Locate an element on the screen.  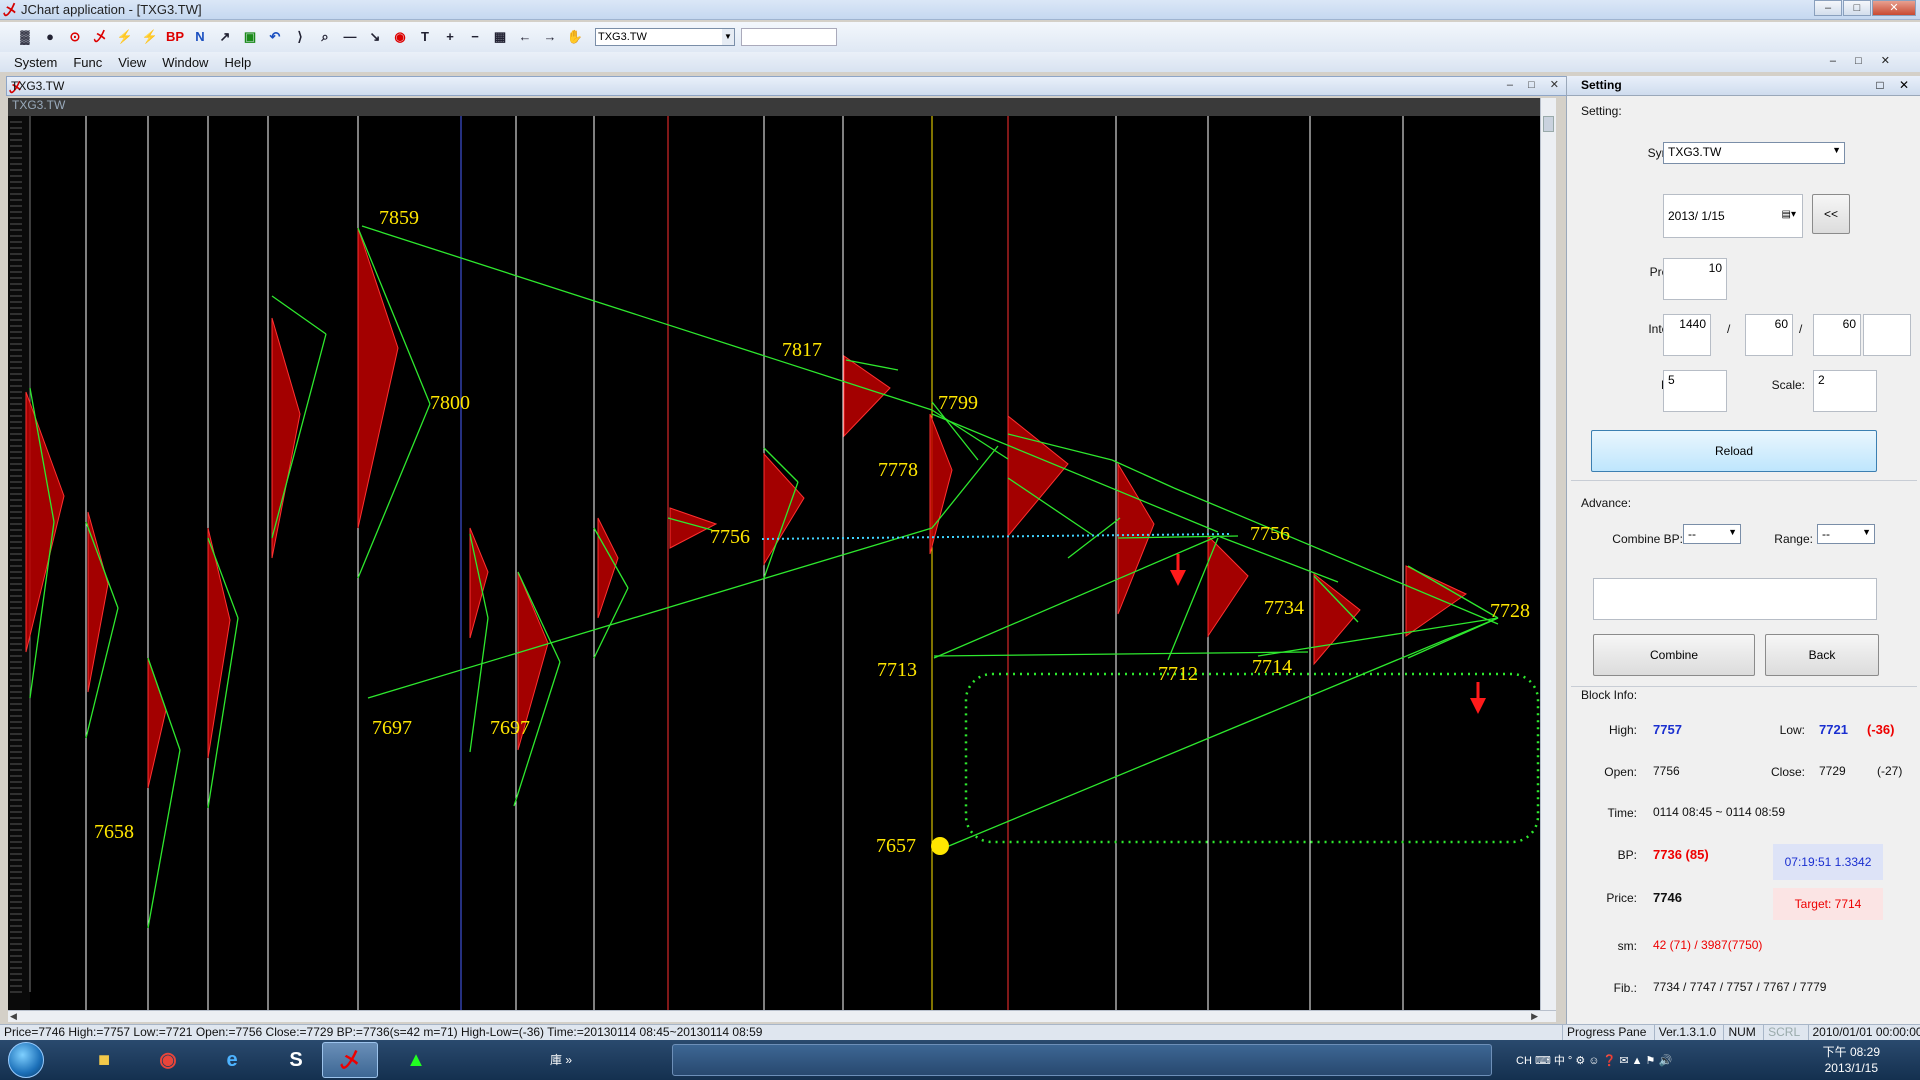
skype-taskbar-icon: S is located at coordinates (296, 1060).